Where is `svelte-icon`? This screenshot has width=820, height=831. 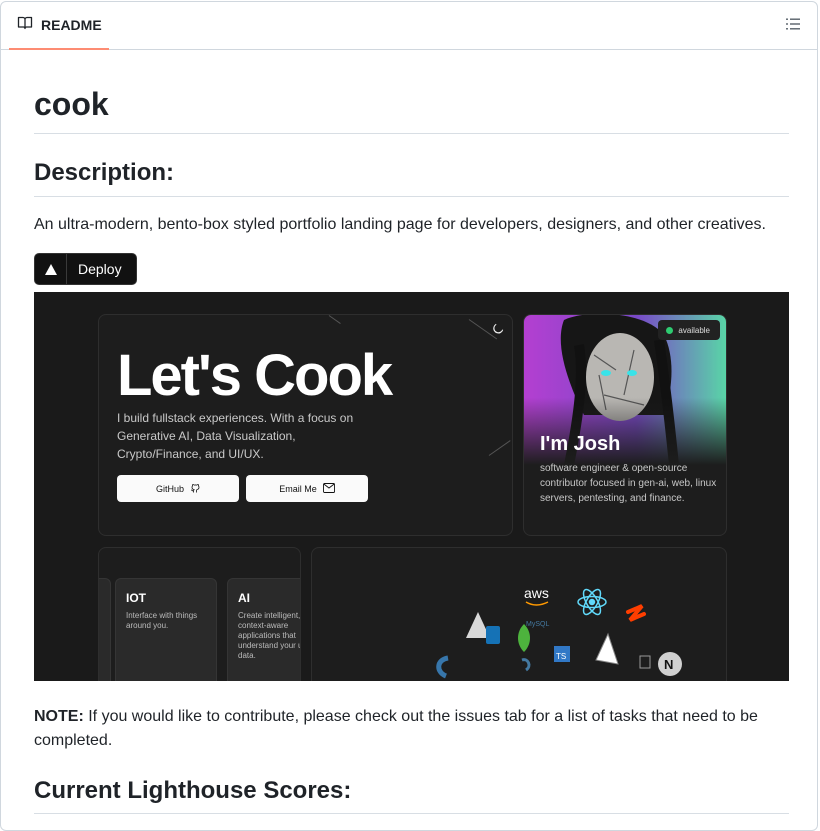 svelte-icon is located at coordinates (636, 613).